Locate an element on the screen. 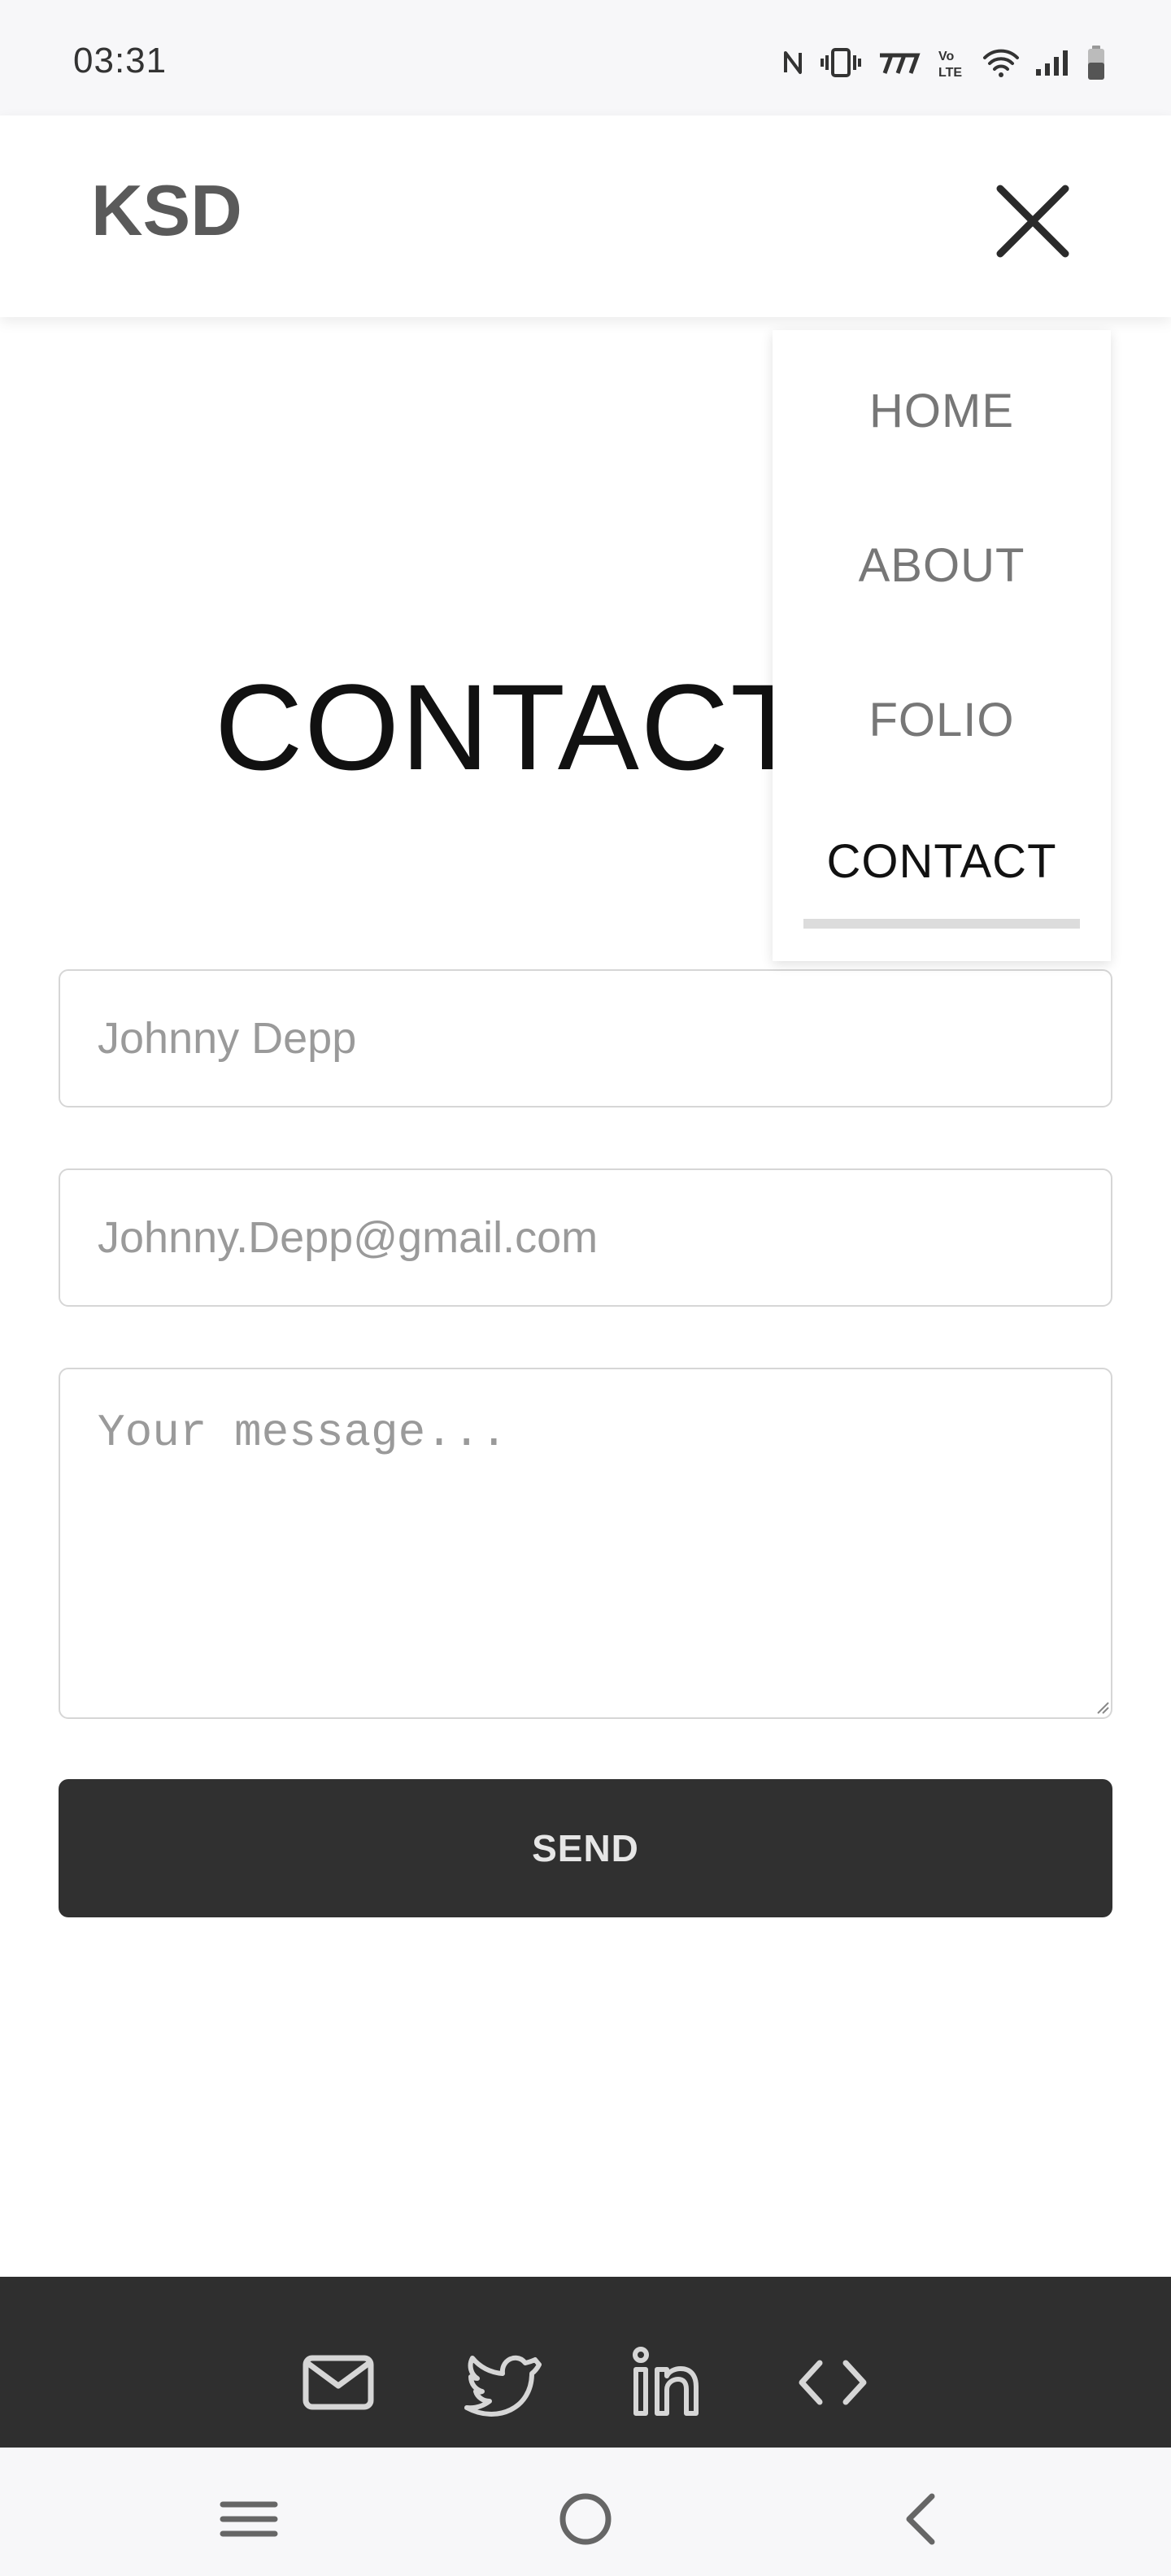 This screenshot has height=2576, width=1171. battery-icon is located at coordinates (1096, 63).